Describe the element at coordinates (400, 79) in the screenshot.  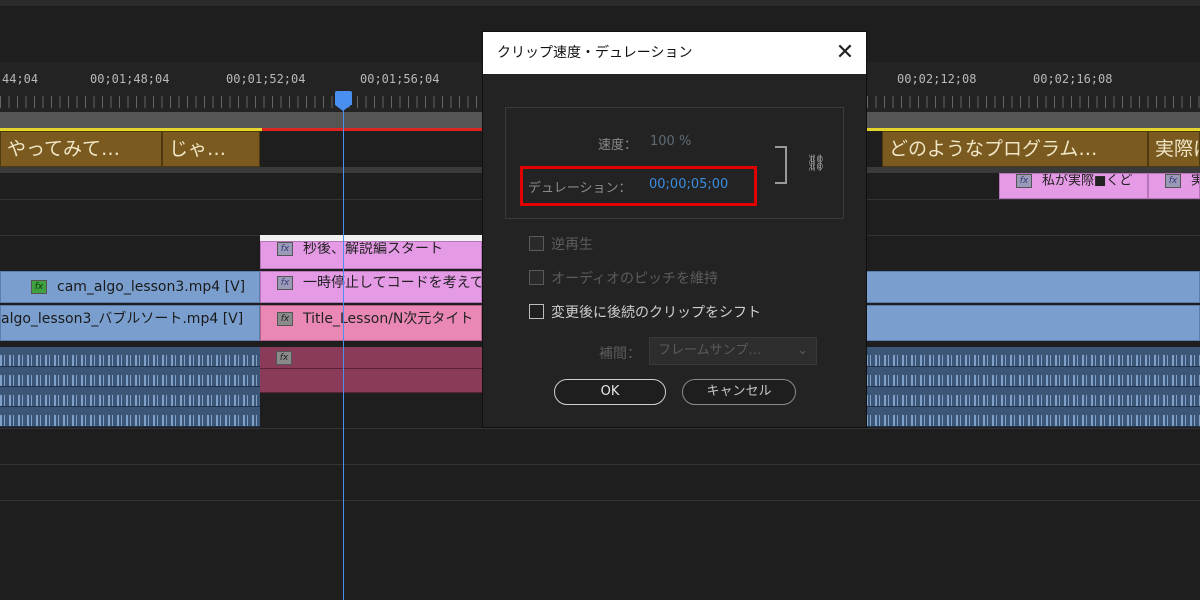
I see `timecode-label: 00;01;56;04` at that location.